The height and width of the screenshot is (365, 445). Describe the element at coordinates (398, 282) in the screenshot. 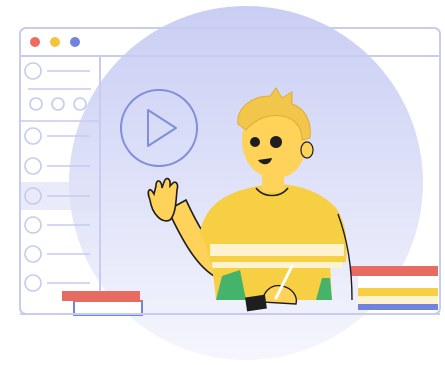

I see `book-white-right` at that location.